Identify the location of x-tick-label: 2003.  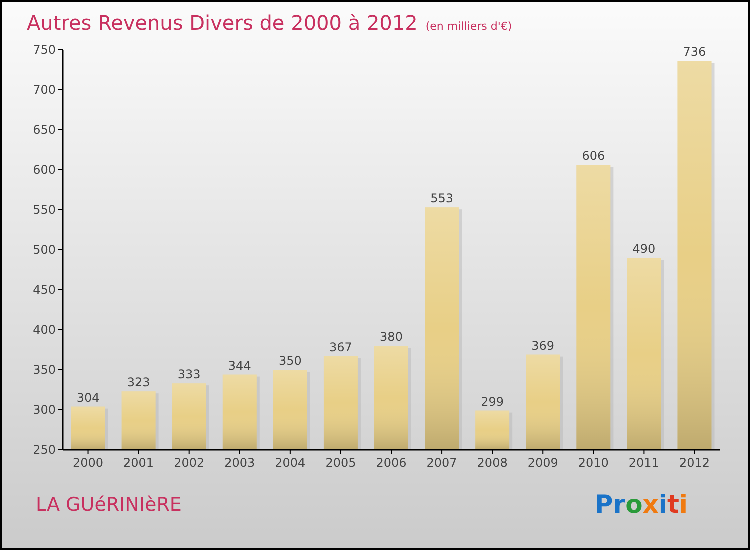
(240, 463).